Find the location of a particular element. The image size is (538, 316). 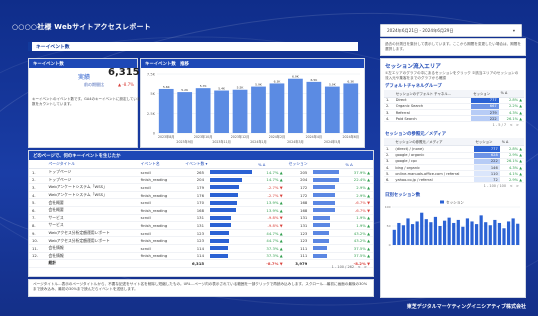

sessions-cell: 204 is located at coordinates (298, 180).